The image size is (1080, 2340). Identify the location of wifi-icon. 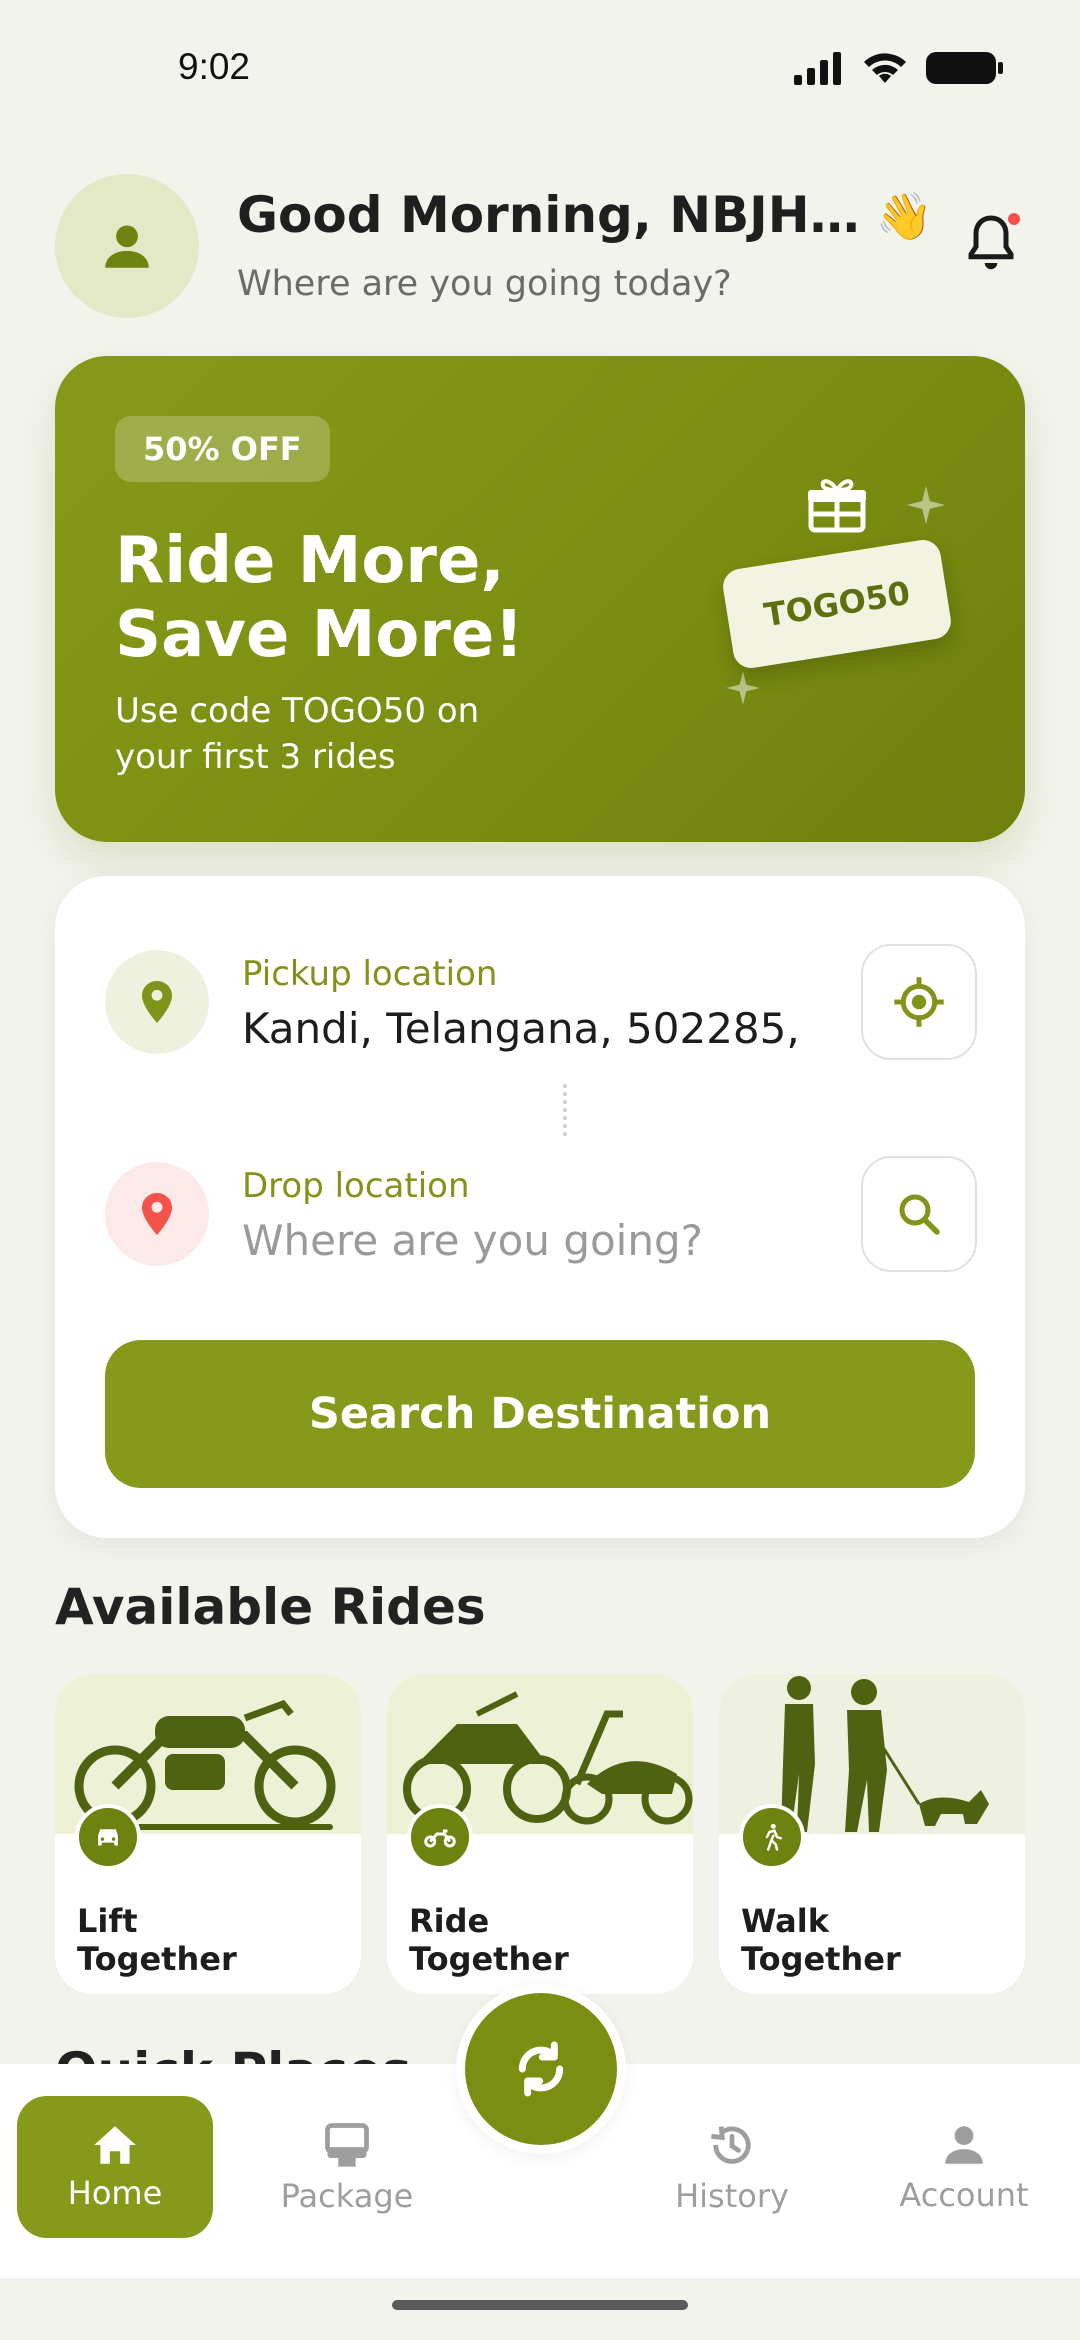
(885, 68).